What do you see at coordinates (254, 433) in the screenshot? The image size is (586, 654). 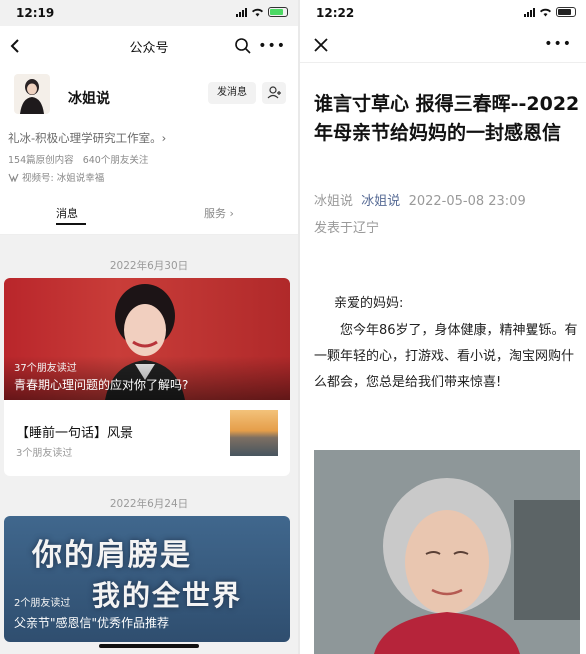 I see `sunset-thumbnail` at bounding box center [254, 433].